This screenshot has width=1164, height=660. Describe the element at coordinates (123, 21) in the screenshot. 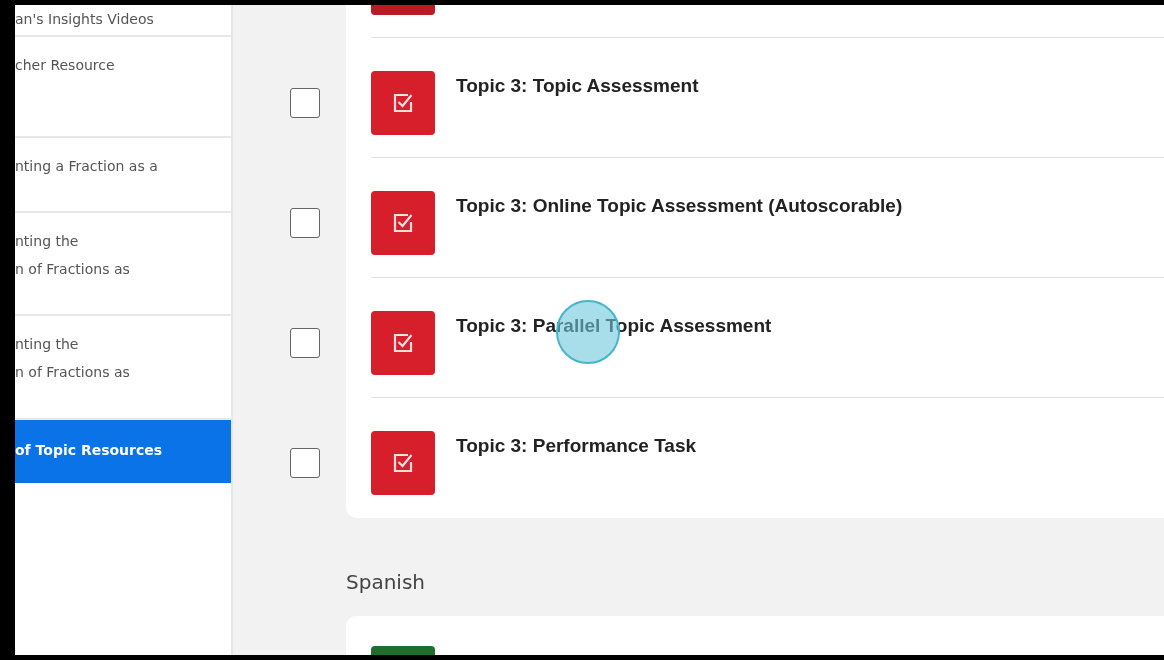

I see `sidebar-item: an's Insights Videos` at that location.